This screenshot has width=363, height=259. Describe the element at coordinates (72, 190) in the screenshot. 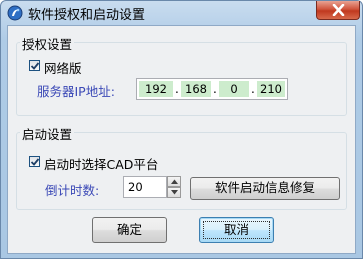

I see `countdown-label: 倒计时数:` at that location.